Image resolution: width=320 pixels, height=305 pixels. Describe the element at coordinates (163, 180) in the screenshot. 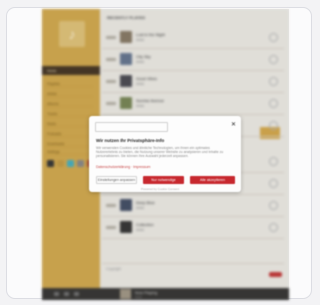

I see `reject-button: Nur notwendige` at that location.